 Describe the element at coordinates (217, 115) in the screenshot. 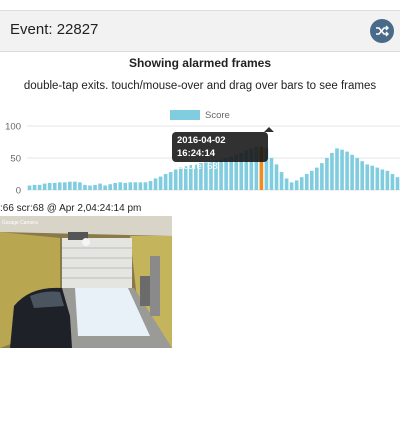

I see `legend-label: Score` at that location.